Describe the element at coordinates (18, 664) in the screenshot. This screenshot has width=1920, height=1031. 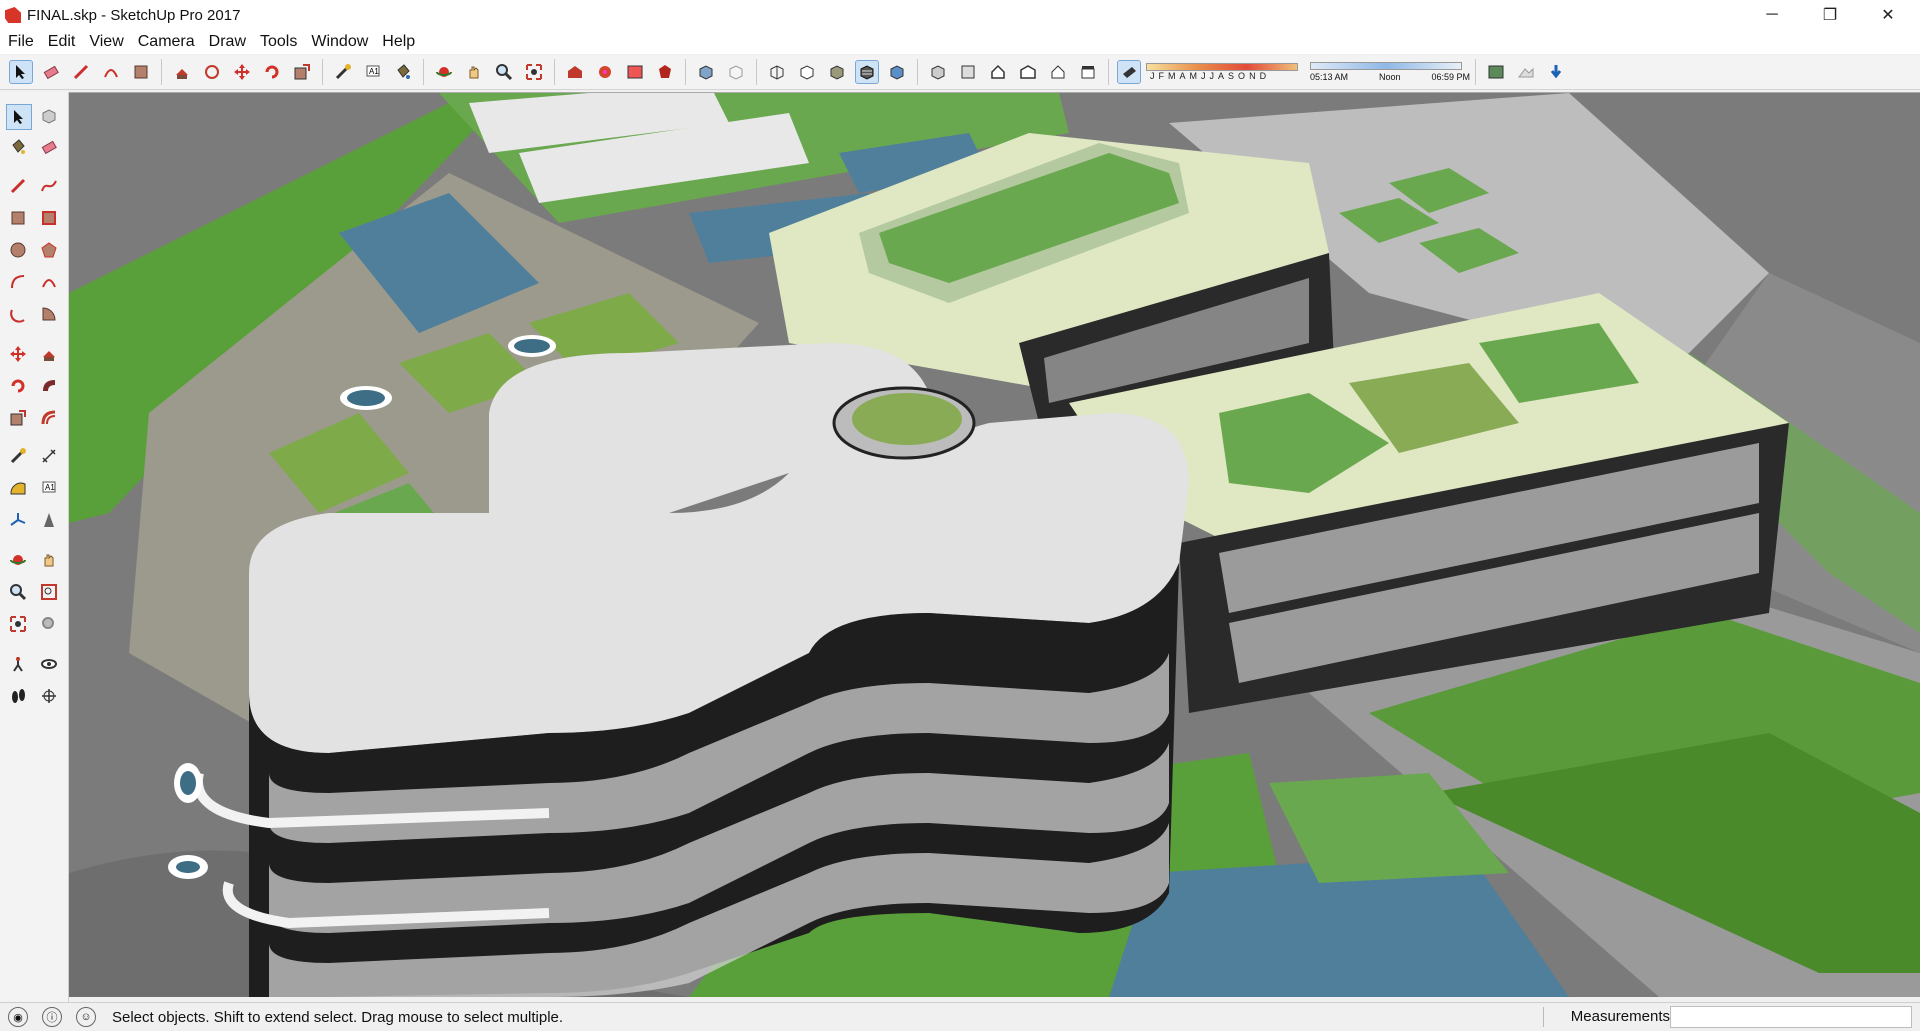
I see `position-camera-tool-icon` at that location.